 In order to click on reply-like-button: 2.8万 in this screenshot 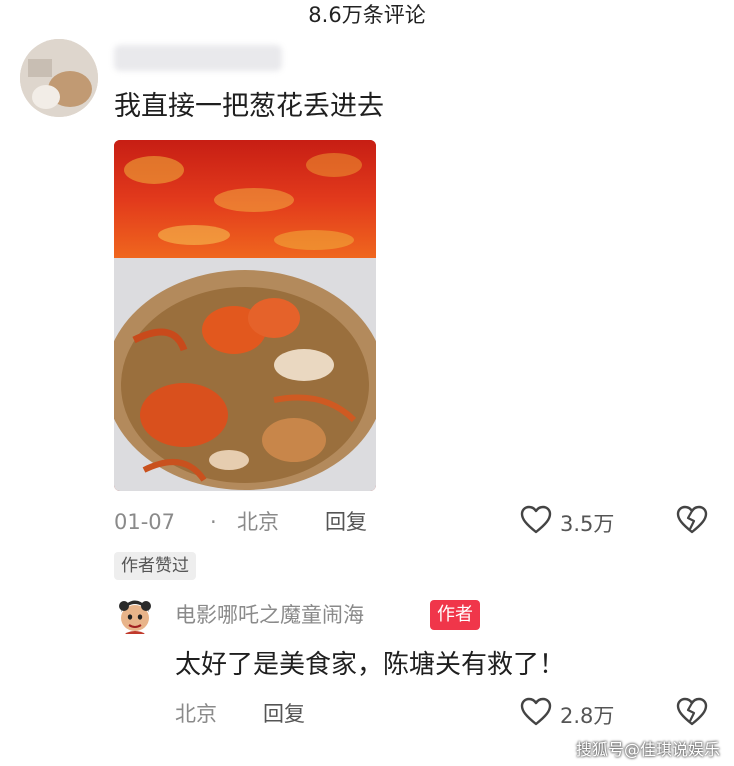, I will do `click(567, 714)`.